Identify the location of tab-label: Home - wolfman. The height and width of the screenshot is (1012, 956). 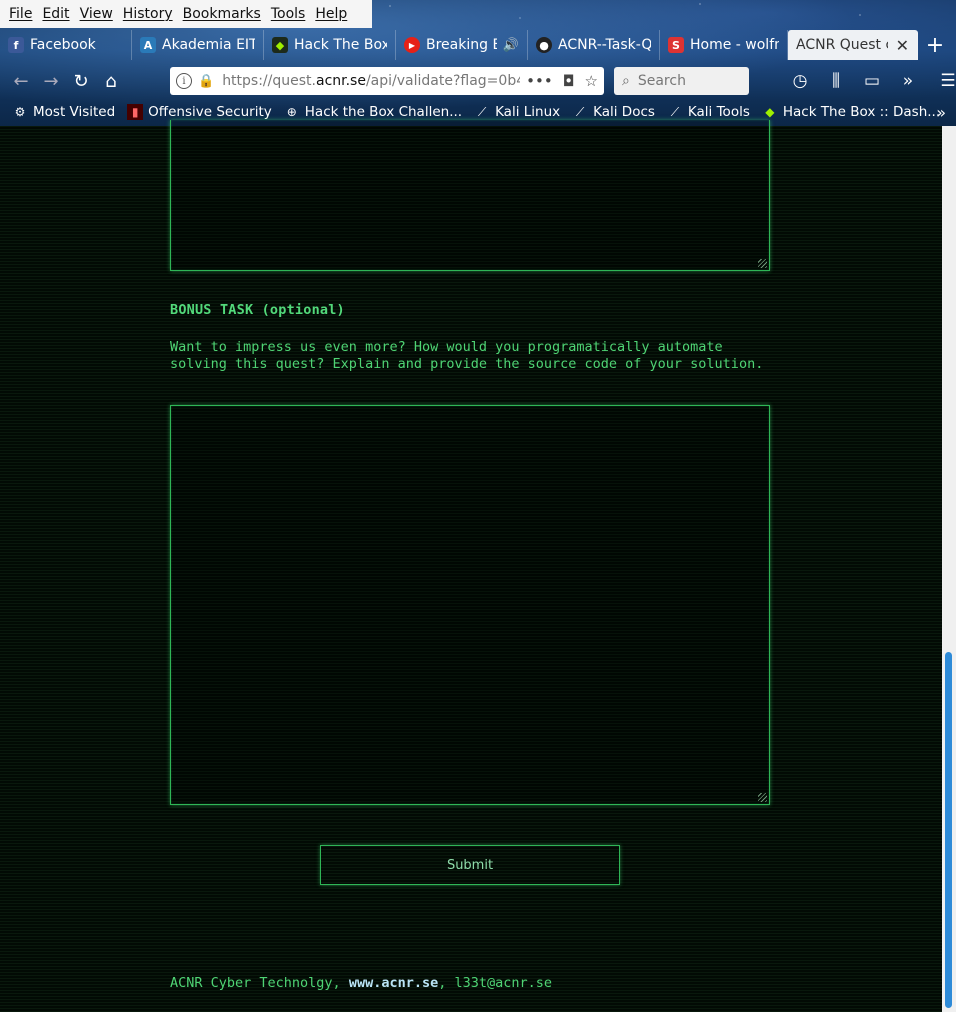
(734, 45).